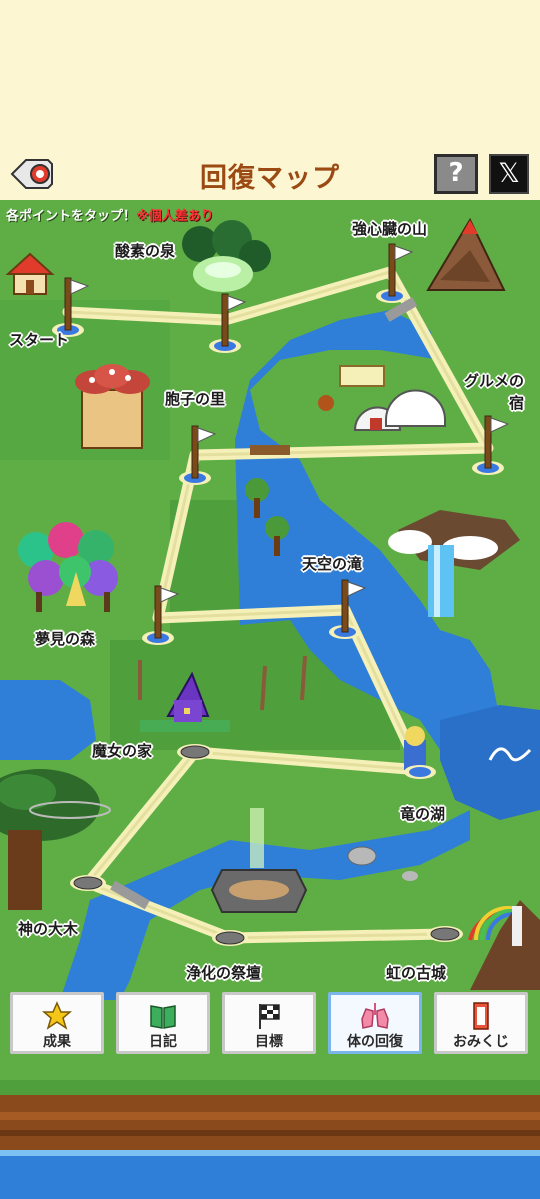  What do you see at coordinates (416, 972) in the screenshot?
I see `location-label-rainbow-castle: 虹の古城` at bounding box center [416, 972].